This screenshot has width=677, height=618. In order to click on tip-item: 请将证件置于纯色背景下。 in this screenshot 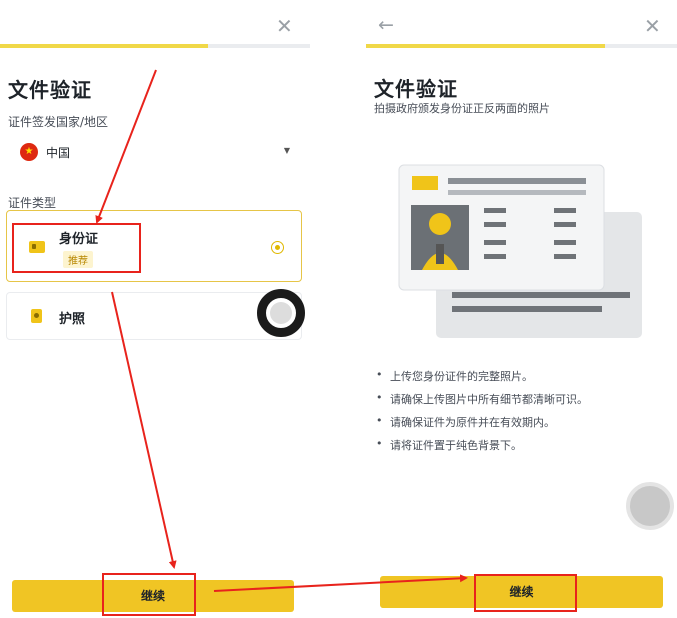, I will do `click(449, 445)`.